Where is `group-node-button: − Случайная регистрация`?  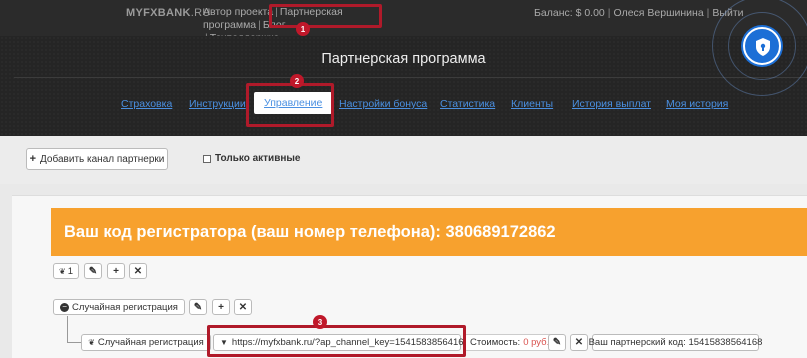
group-node-button: − Случайная регистрация is located at coordinates (119, 307).